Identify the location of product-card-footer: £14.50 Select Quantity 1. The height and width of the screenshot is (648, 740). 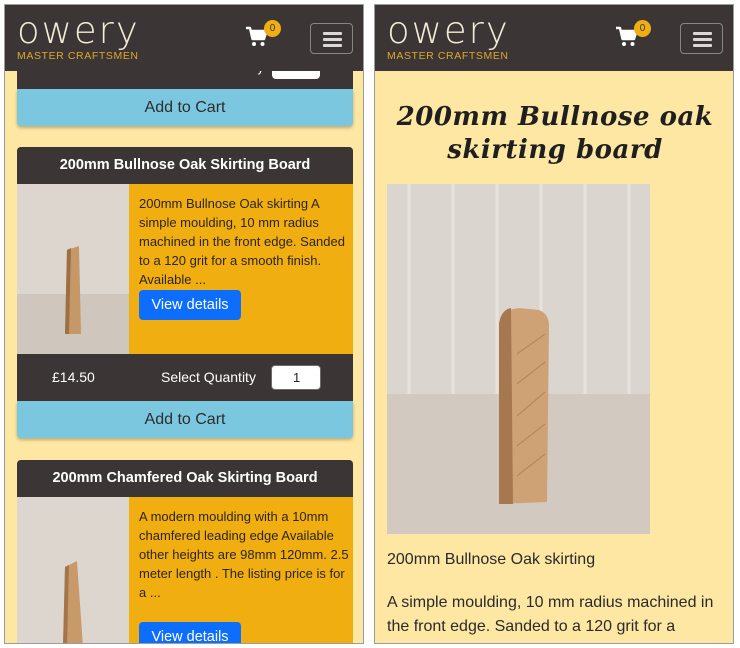
(185, 377).